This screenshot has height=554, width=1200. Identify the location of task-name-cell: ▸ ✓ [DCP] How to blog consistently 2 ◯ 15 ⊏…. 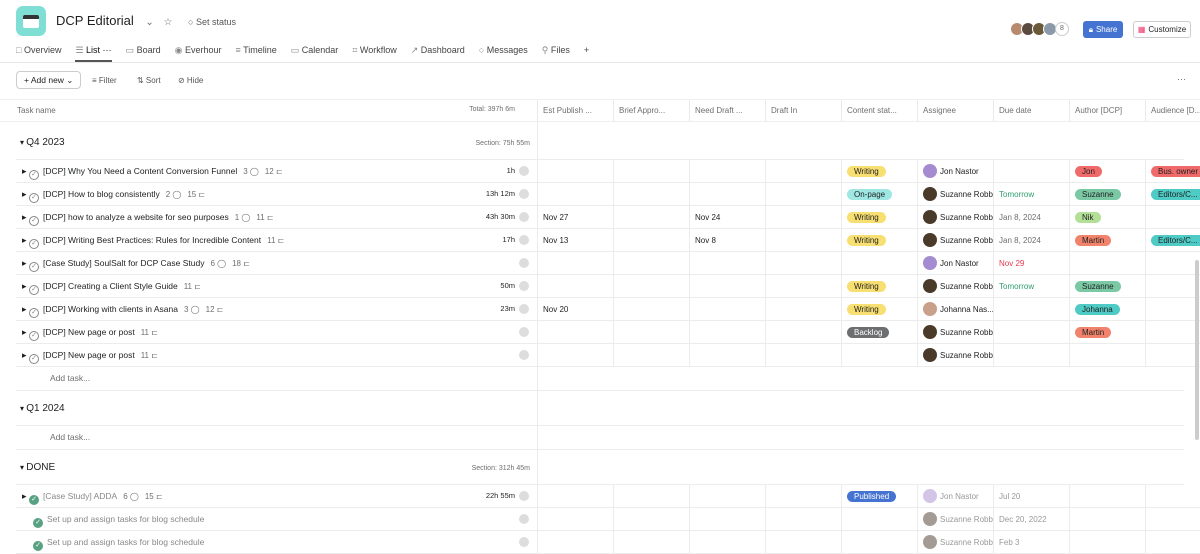
(276, 194).